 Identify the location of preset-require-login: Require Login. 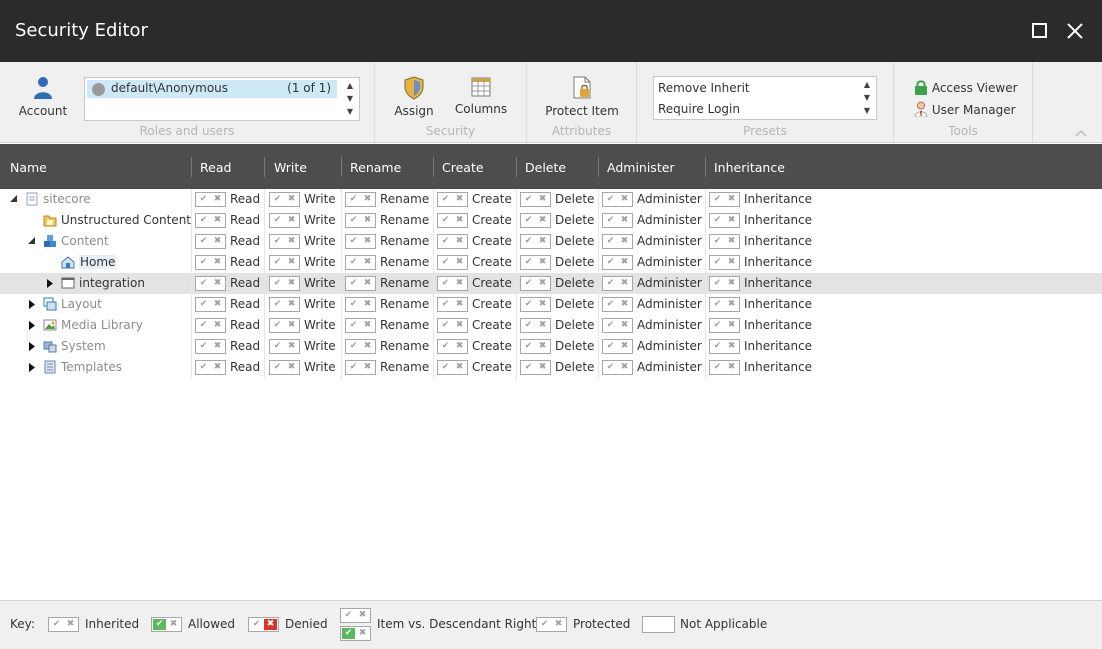
(699, 109).